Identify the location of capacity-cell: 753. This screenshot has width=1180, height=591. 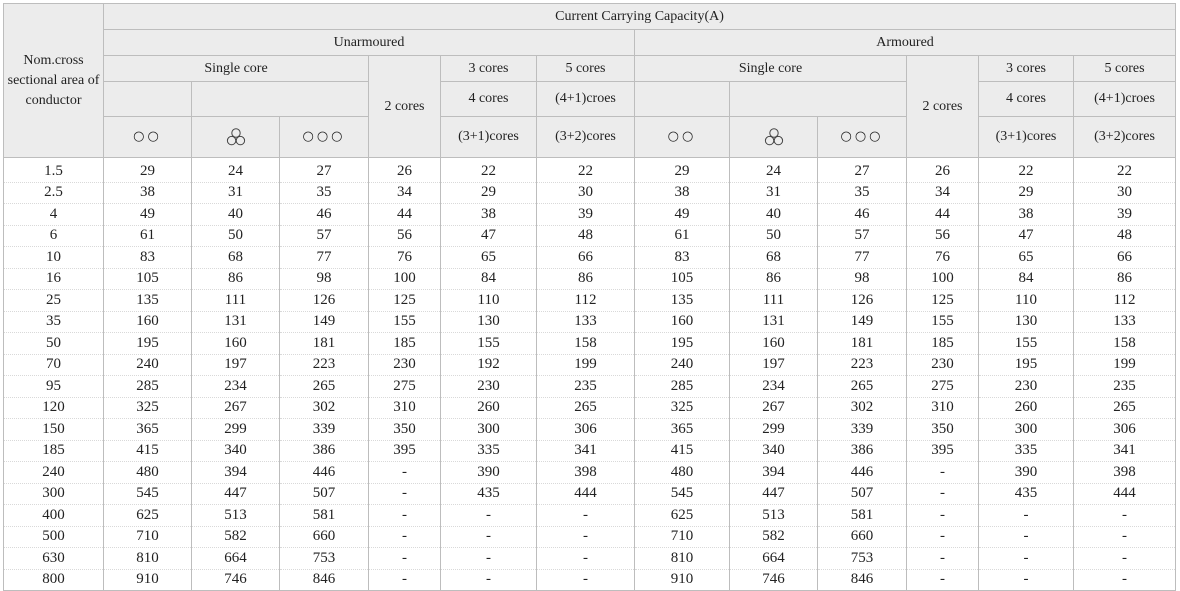
(862, 558).